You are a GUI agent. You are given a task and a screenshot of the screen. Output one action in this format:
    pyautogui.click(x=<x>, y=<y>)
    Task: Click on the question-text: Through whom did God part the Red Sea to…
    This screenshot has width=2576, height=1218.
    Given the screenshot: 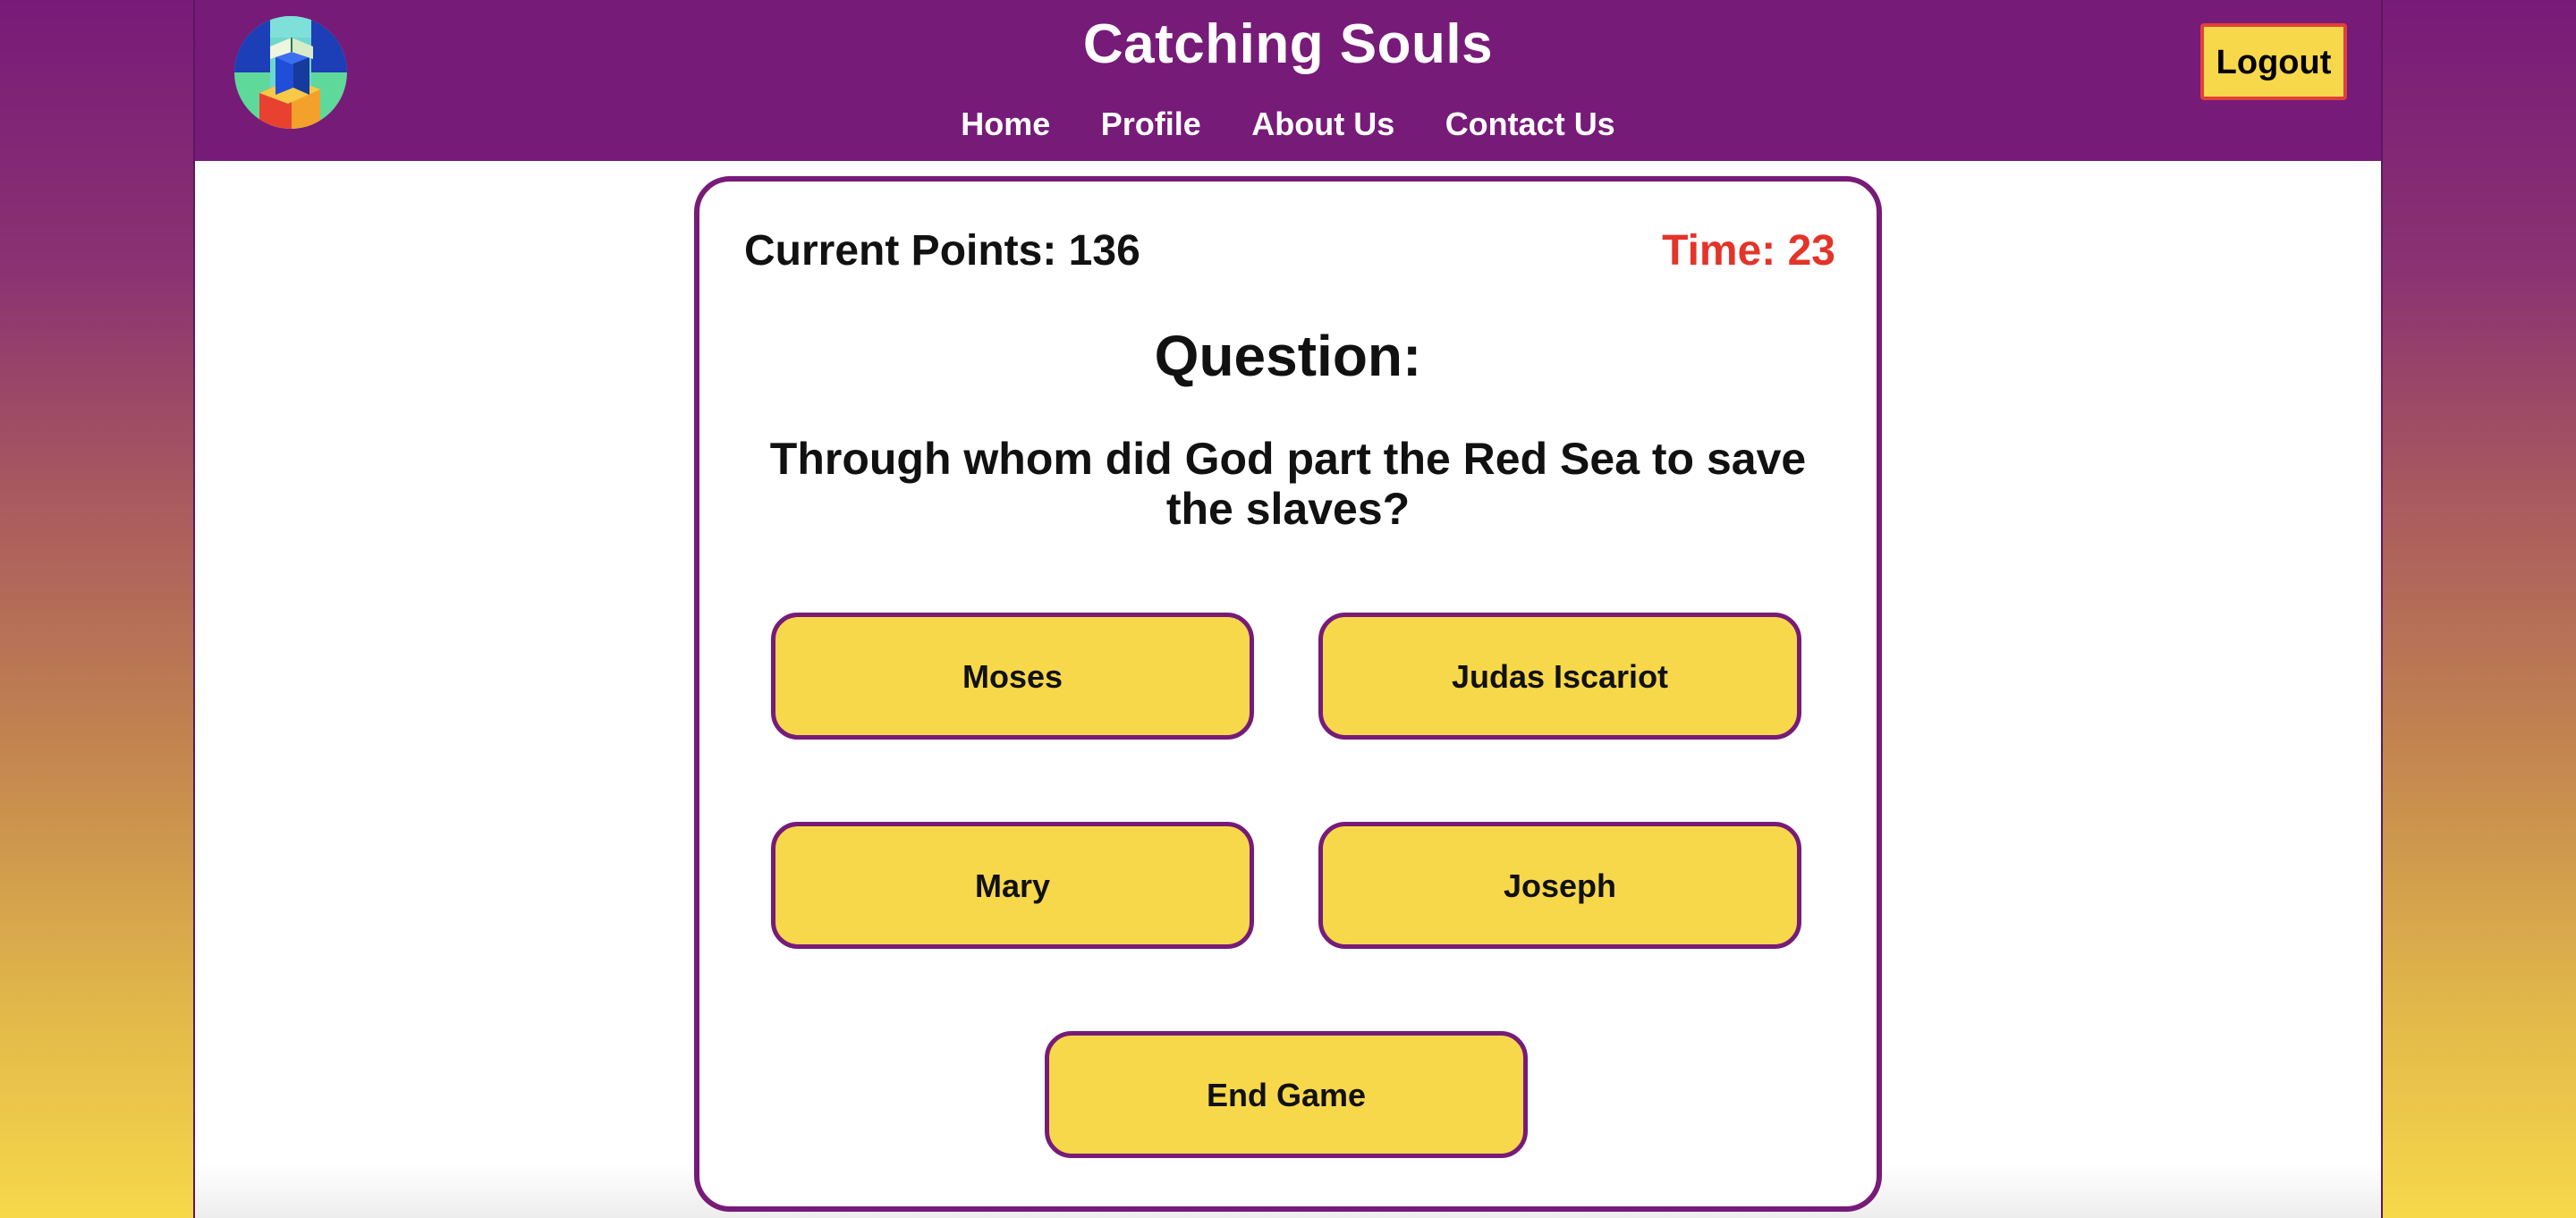 What is the action you would take?
    pyautogui.click(x=1288, y=484)
    